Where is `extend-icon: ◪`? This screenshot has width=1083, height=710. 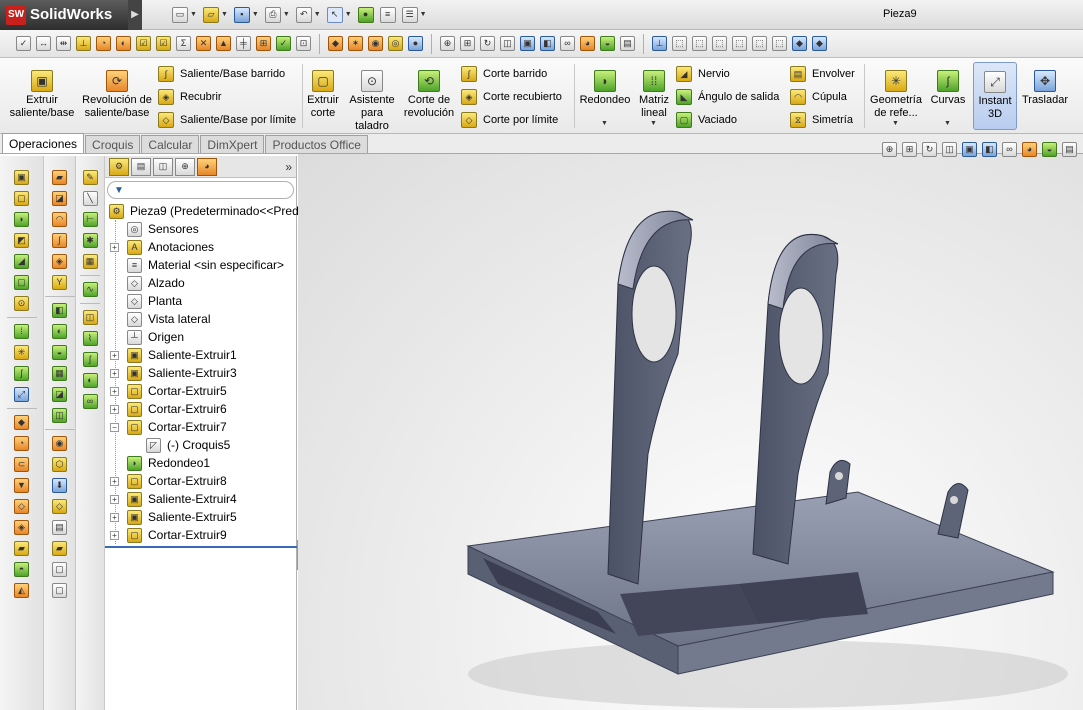 extend-icon: ◪ is located at coordinates (59, 394).